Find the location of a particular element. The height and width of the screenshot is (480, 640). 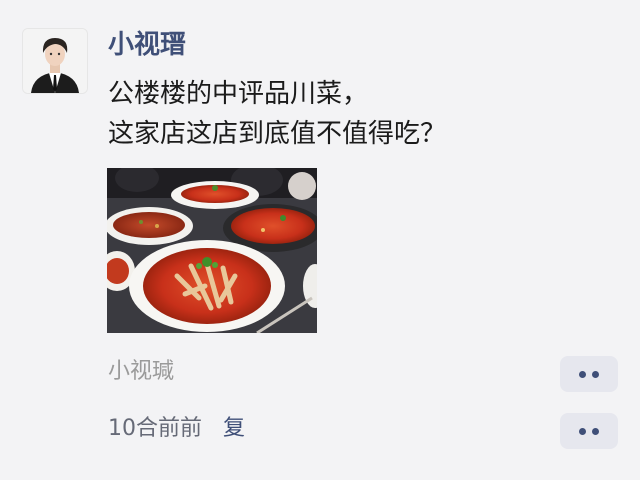

post-content-line: 这家店这店到底值不值得吃？ is located at coordinates (277, 134).